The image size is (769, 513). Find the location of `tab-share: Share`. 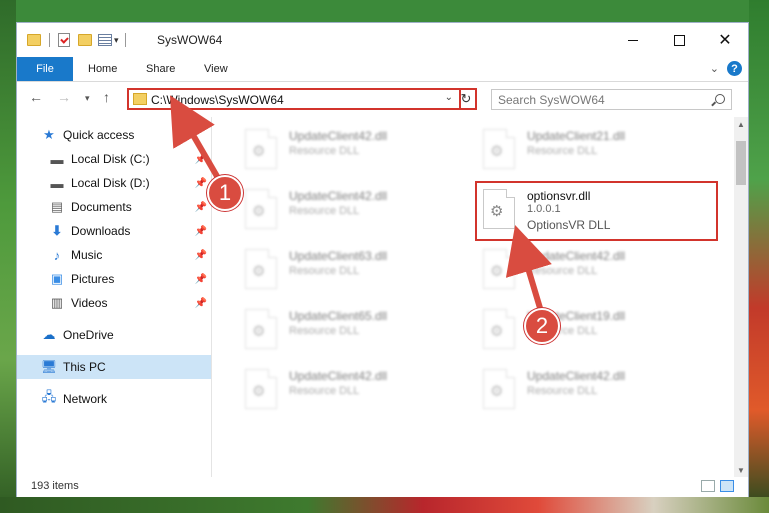

tab-share: Share is located at coordinates (160, 69).